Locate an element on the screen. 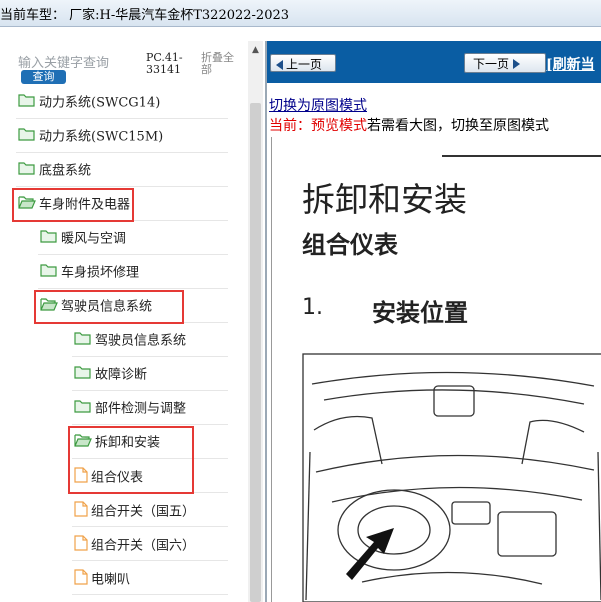 Image resolution: width=601 pixels, height=602 pixels. page-nav-bar: 上一页 下一页 [刷新当 is located at coordinates (434, 62).